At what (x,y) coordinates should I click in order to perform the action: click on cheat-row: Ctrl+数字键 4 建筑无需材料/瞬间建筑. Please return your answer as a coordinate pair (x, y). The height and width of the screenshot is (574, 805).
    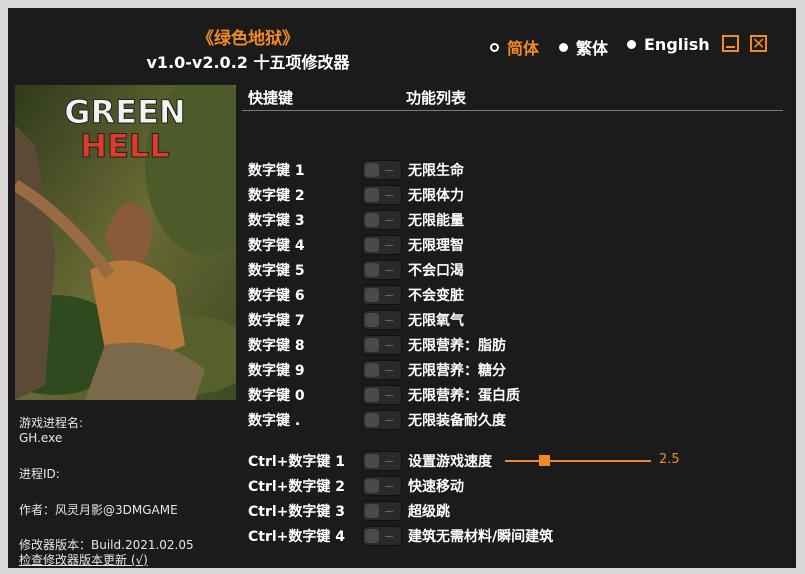
    Looking at the image, I should click on (400, 536).